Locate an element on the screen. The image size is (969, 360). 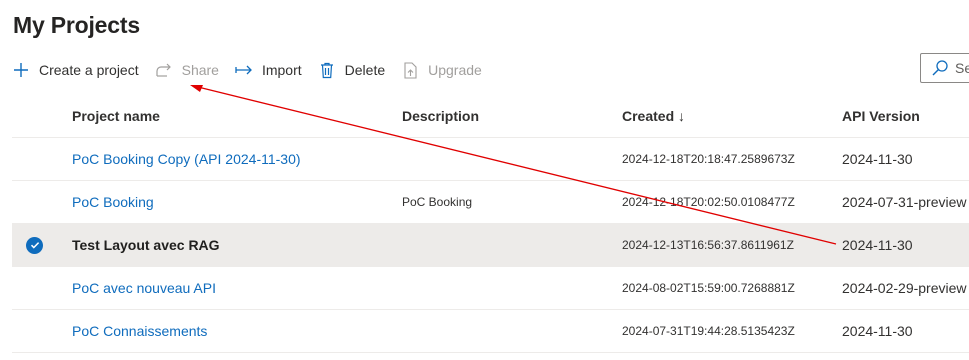
project-created: 2024-08-02T15:59:00.7268881Z is located at coordinates (708, 288).